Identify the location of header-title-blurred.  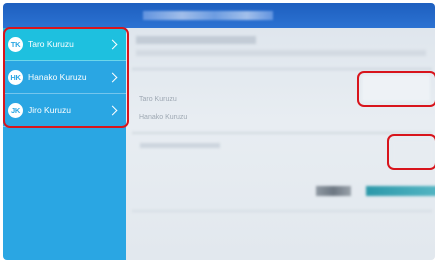
(208, 15).